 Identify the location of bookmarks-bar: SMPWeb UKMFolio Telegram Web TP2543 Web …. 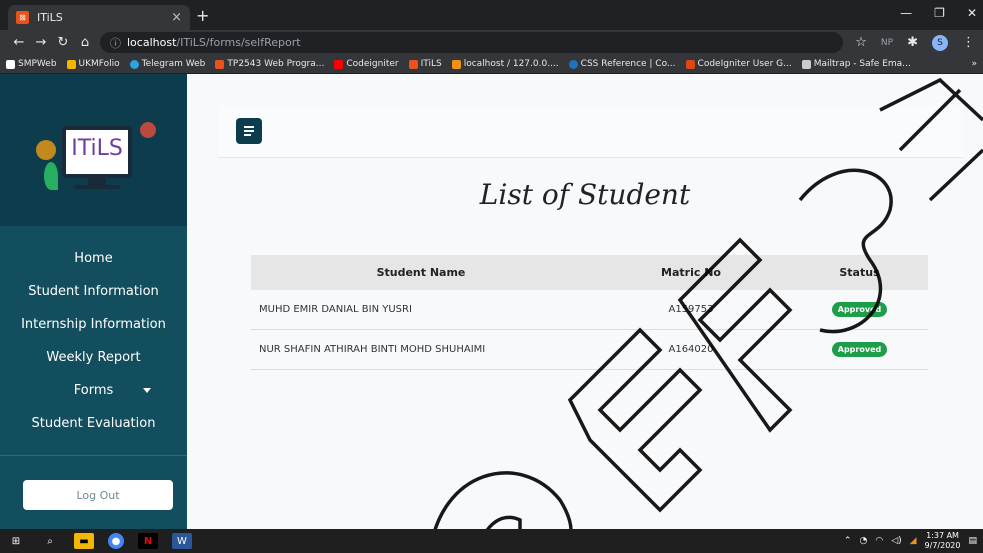
(491, 64).